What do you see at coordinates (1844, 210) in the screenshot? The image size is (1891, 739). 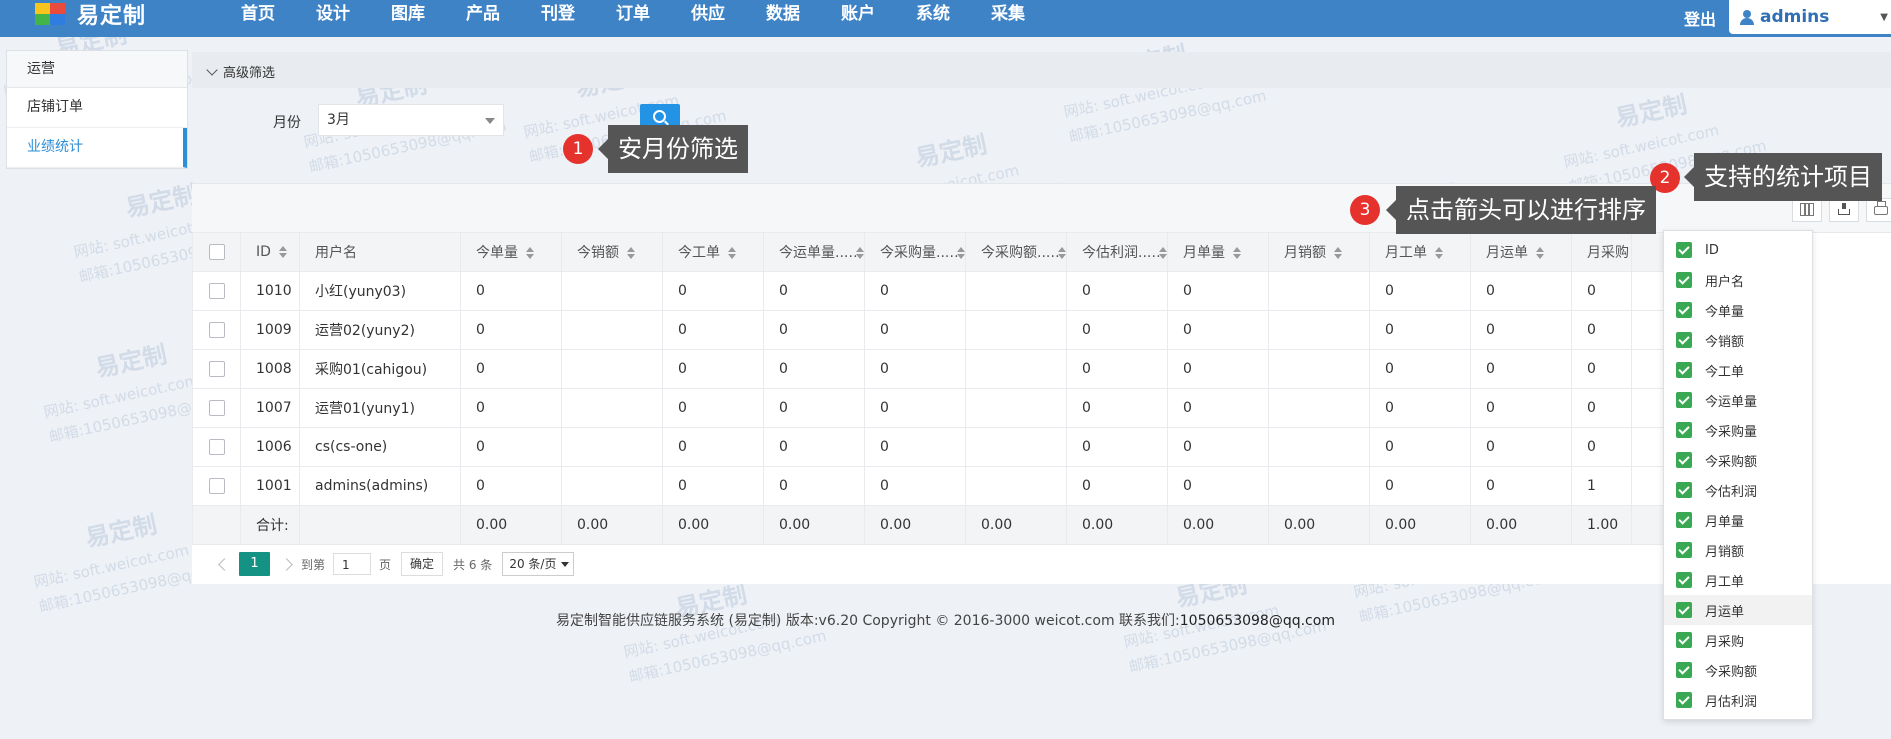 I see `export-button` at bounding box center [1844, 210].